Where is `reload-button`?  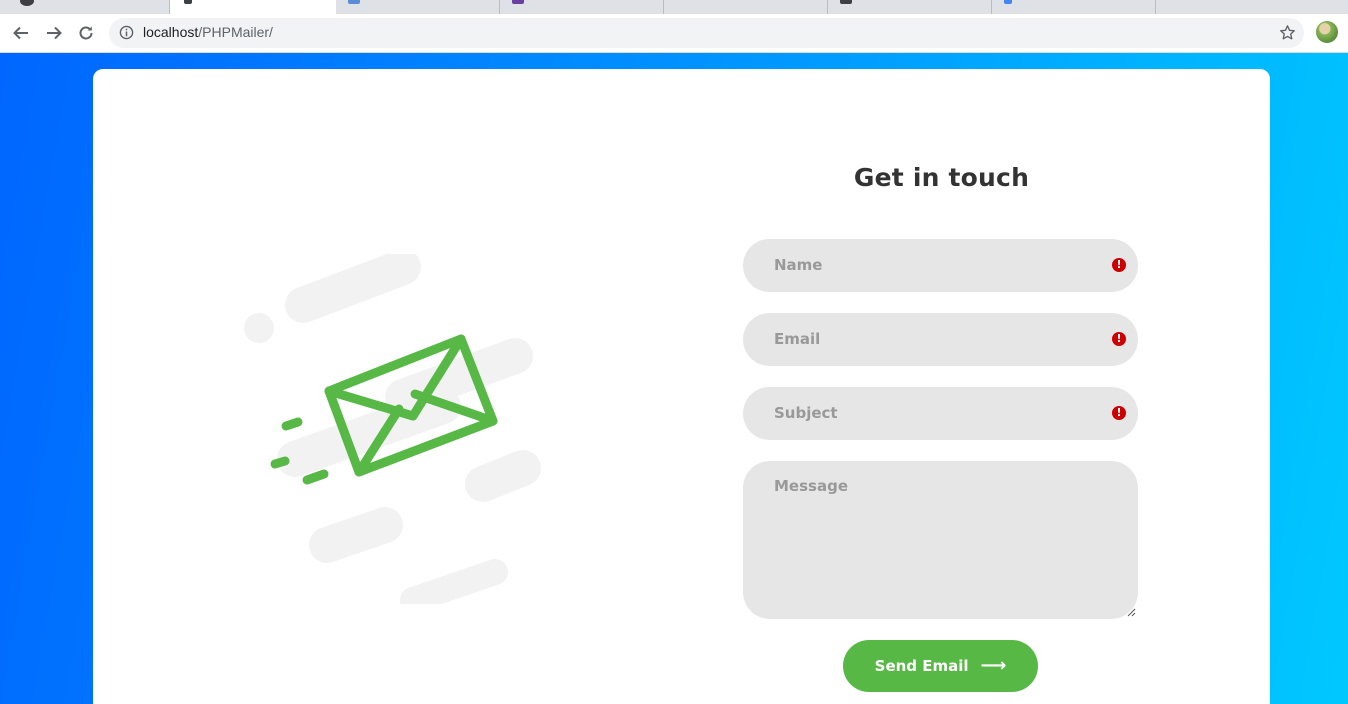
reload-button is located at coordinates (86, 33).